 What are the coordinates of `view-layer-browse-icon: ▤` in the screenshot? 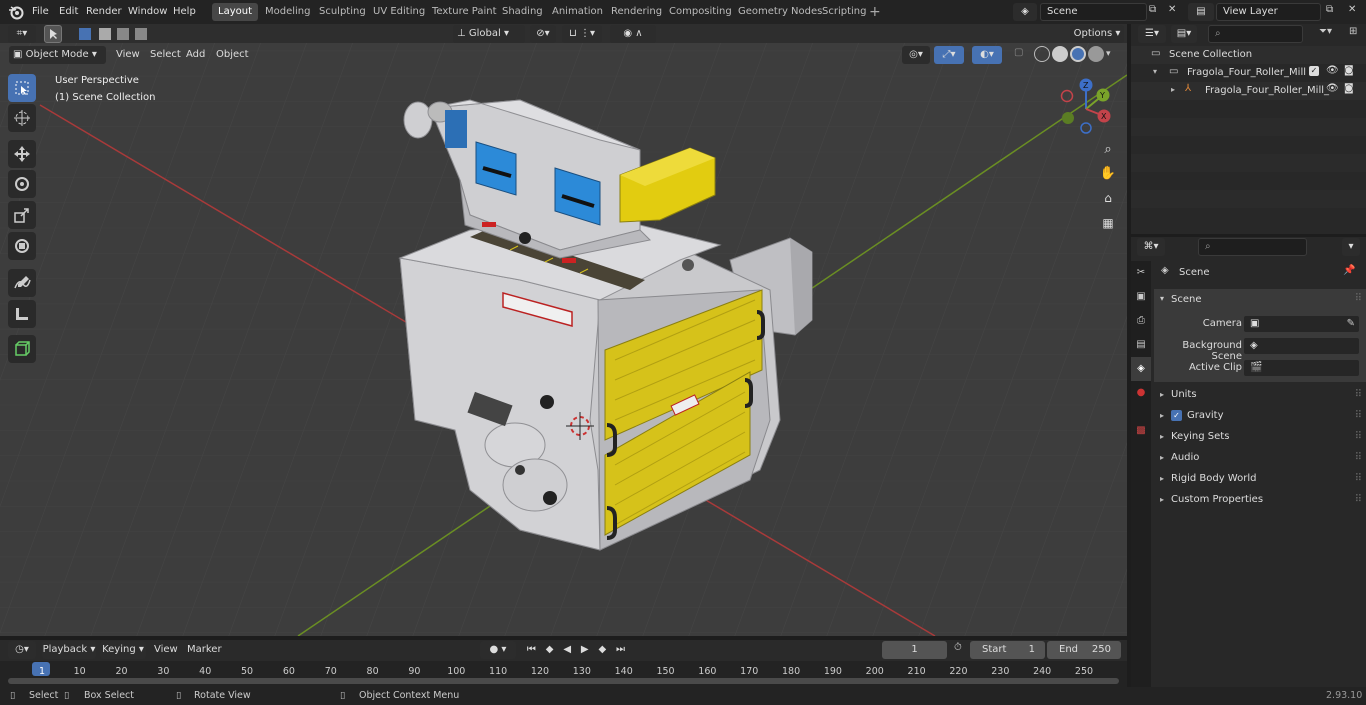 It's located at (1201, 12).